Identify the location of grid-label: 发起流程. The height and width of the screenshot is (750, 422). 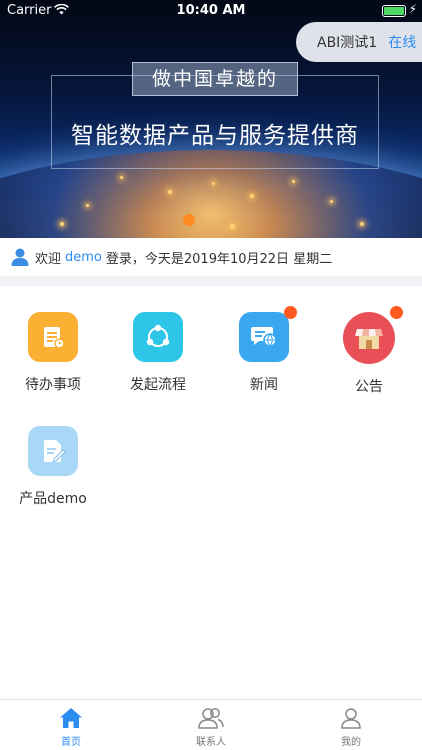
(158, 385).